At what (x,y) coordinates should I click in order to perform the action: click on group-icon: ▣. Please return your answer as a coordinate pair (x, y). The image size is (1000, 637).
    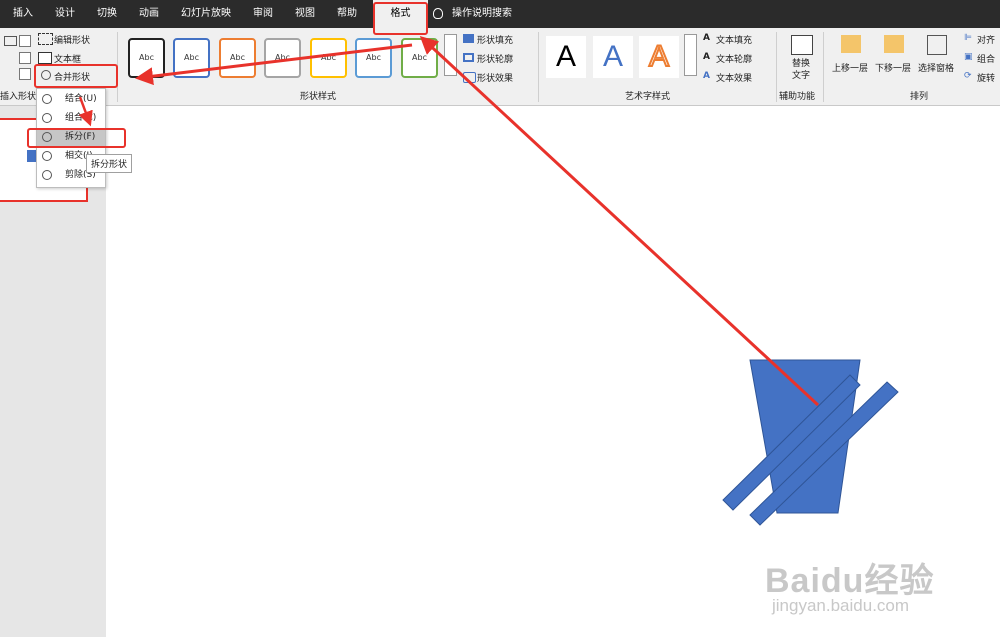
    Looking at the image, I should click on (968, 57).